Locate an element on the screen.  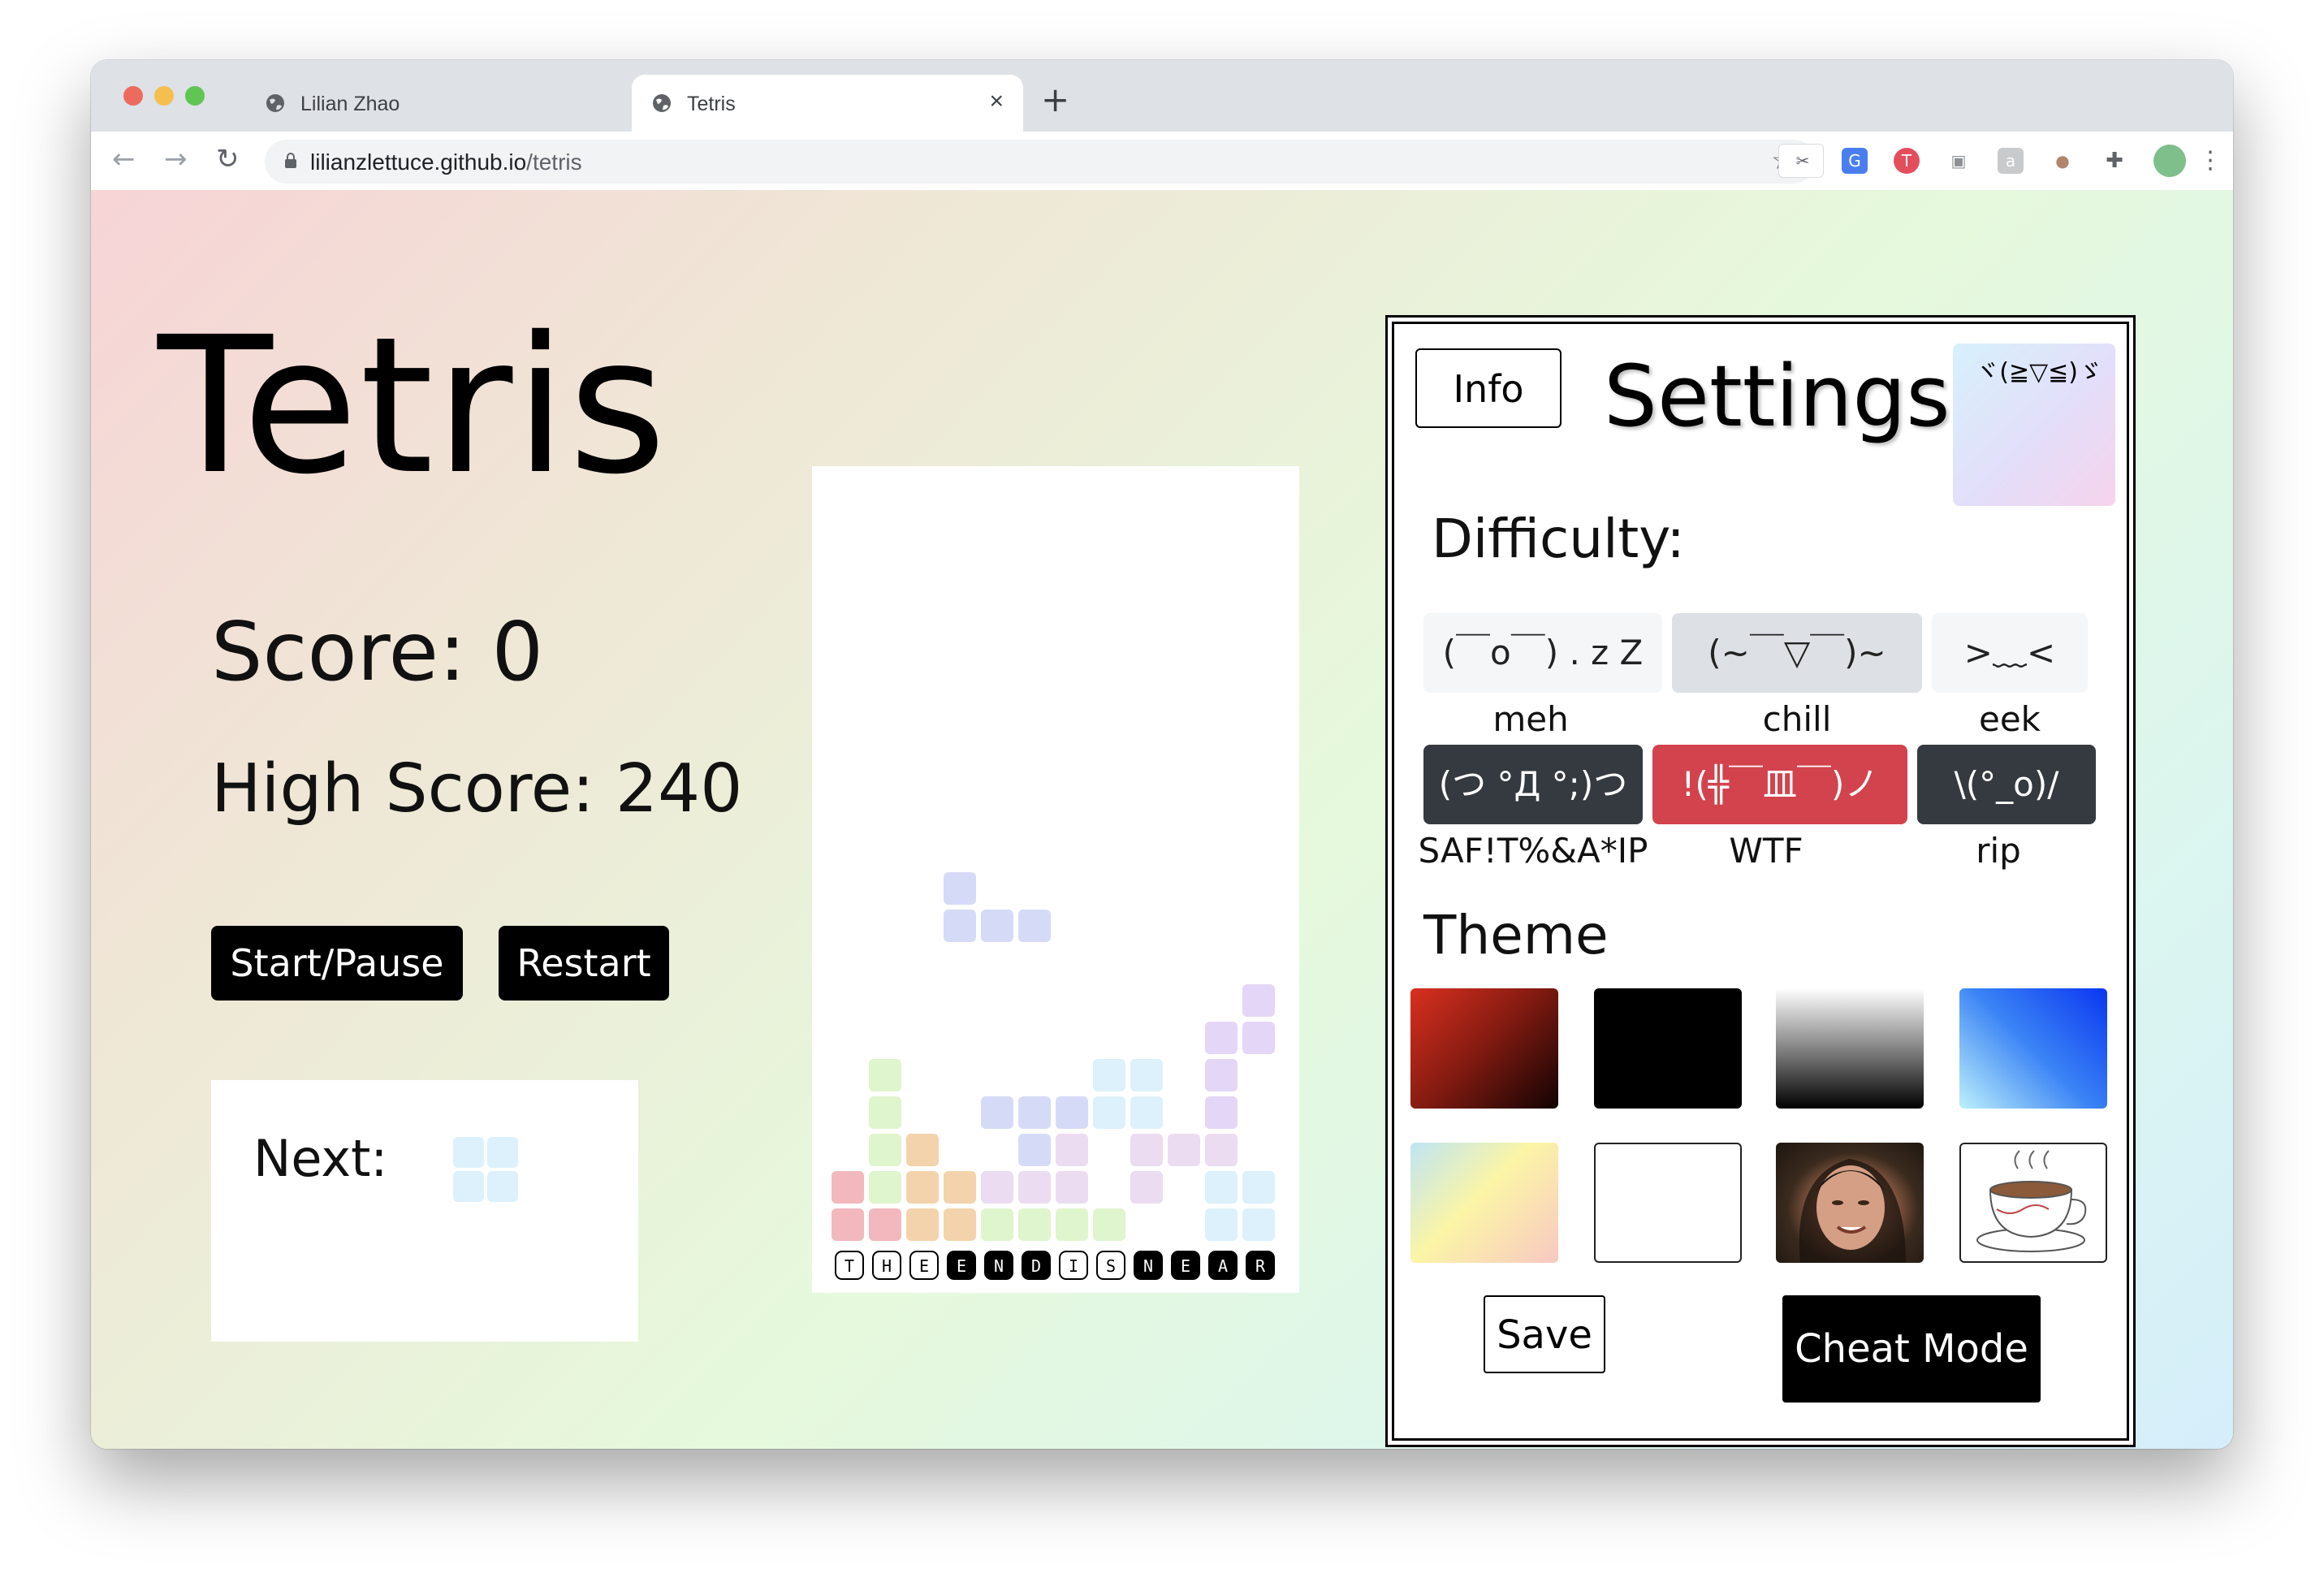
maximize-window-button is located at coordinates (195, 96).